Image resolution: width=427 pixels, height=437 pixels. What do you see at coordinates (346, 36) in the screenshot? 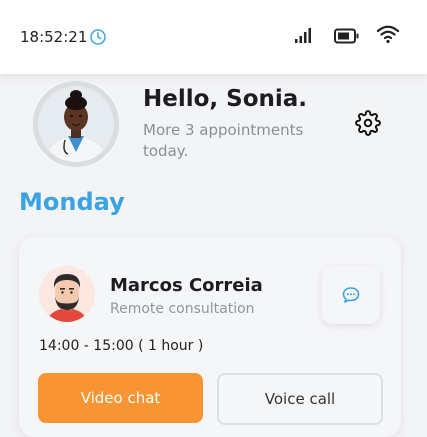
I see `battery-icon` at bounding box center [346, 36].